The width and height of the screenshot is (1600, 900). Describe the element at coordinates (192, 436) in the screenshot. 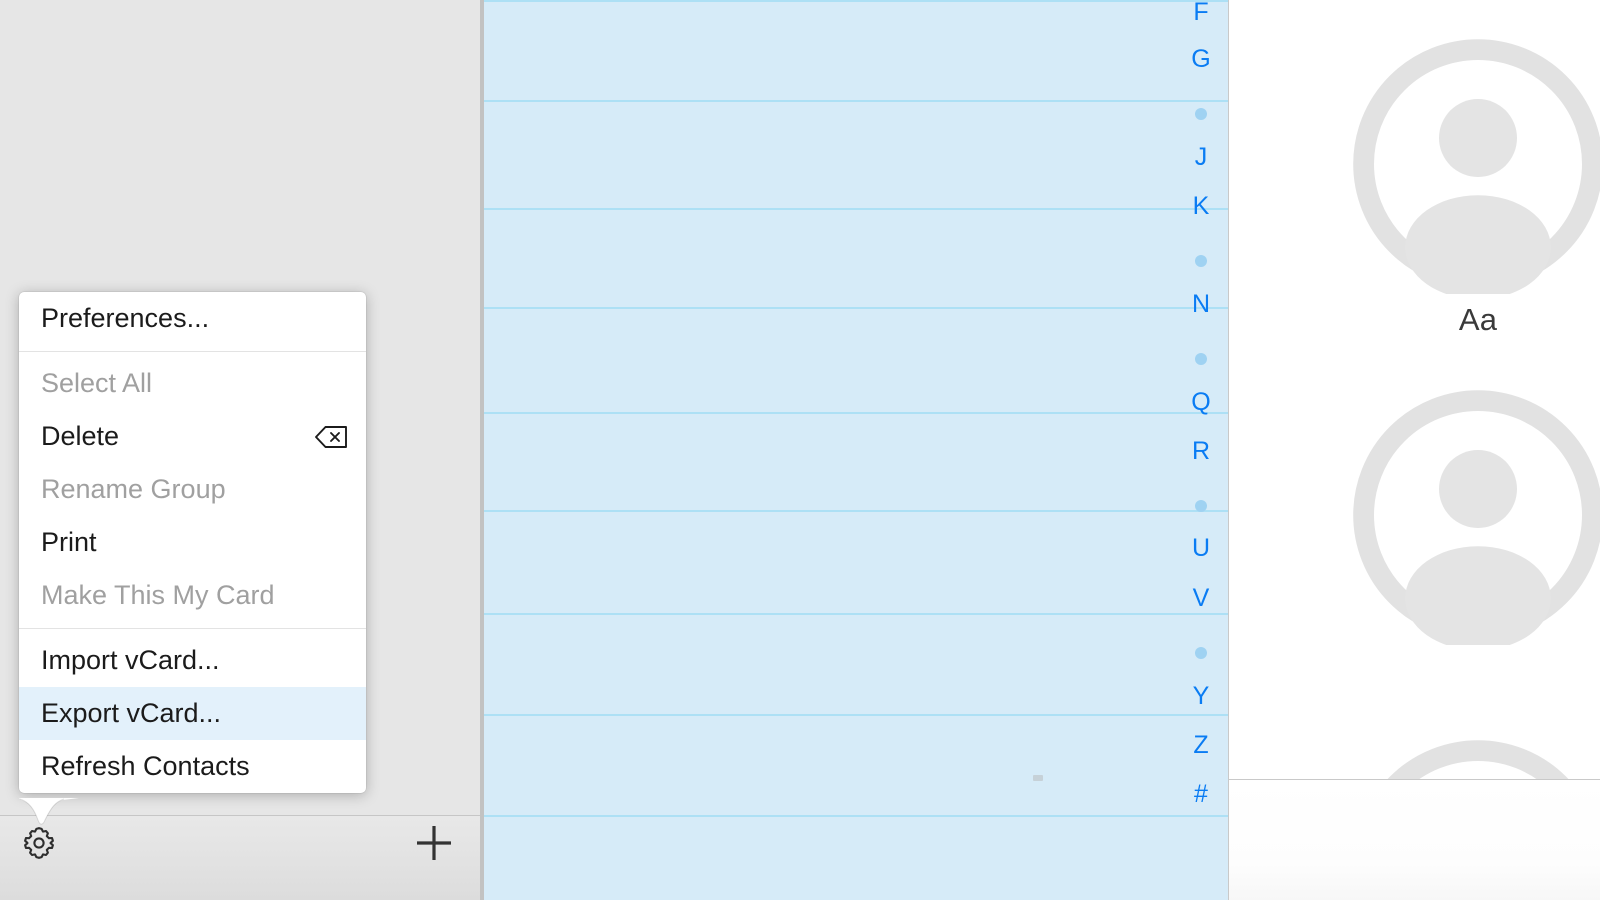

I see `menu-item: Delete` at that location.